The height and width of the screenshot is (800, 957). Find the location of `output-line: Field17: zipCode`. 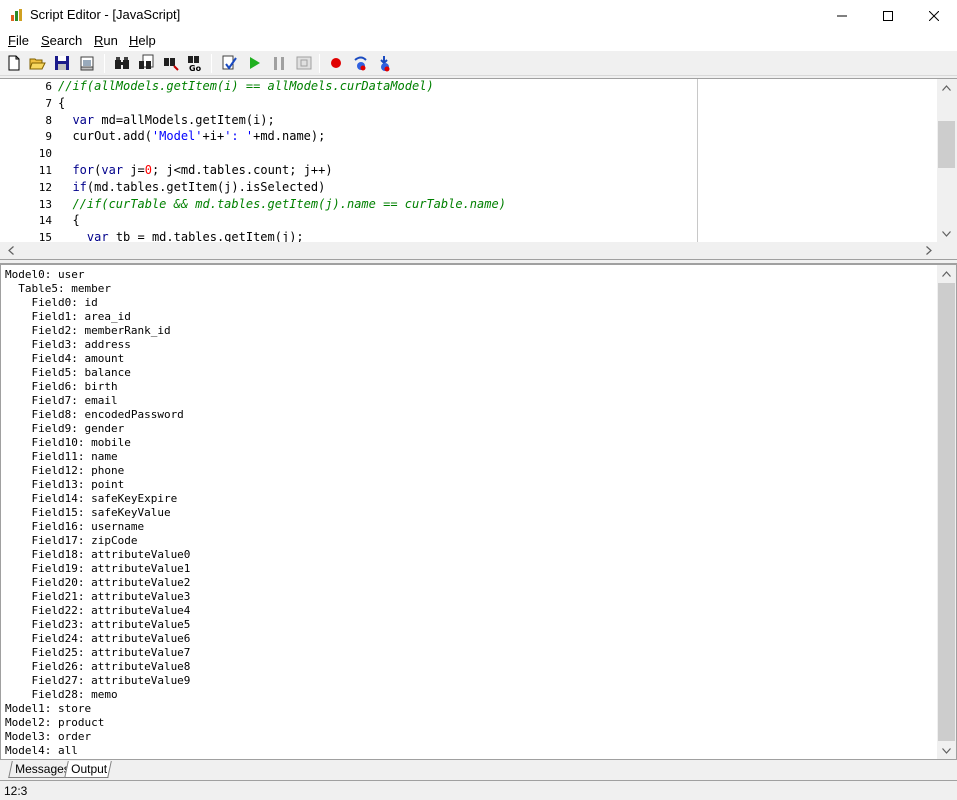

output-line: Field17: zipCode is located at coordinates (71, 540).